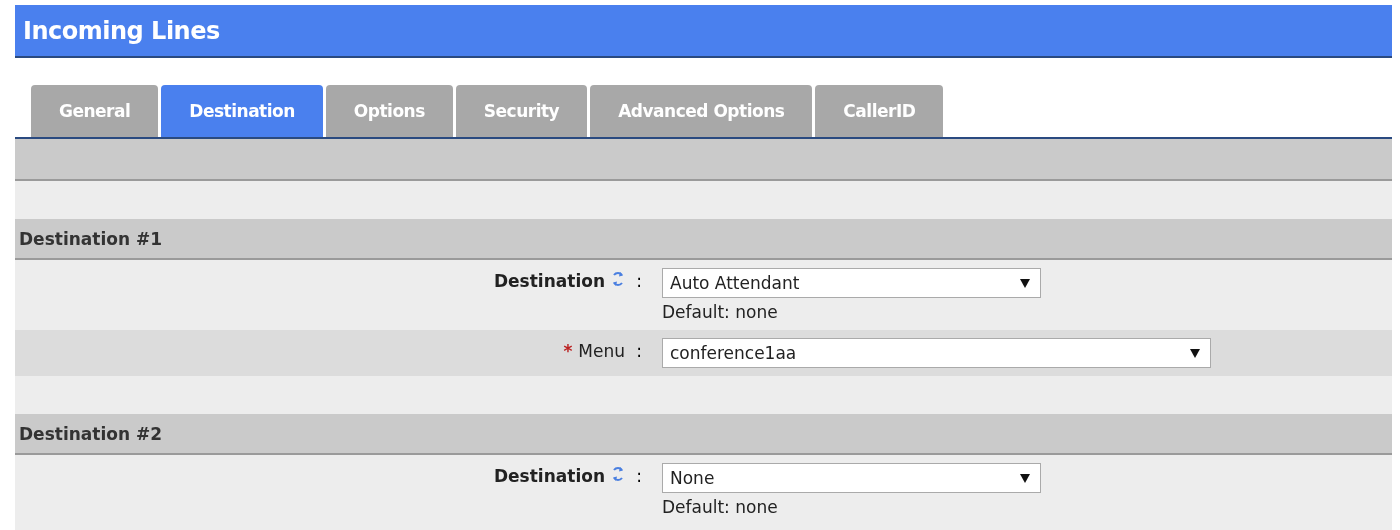 The height and width of the screenshot is (530, 1400). What do you see at coordinates (936, 353) in the screenshot?
I see `select-field: conference1aa` at bounding box center [936, 353].